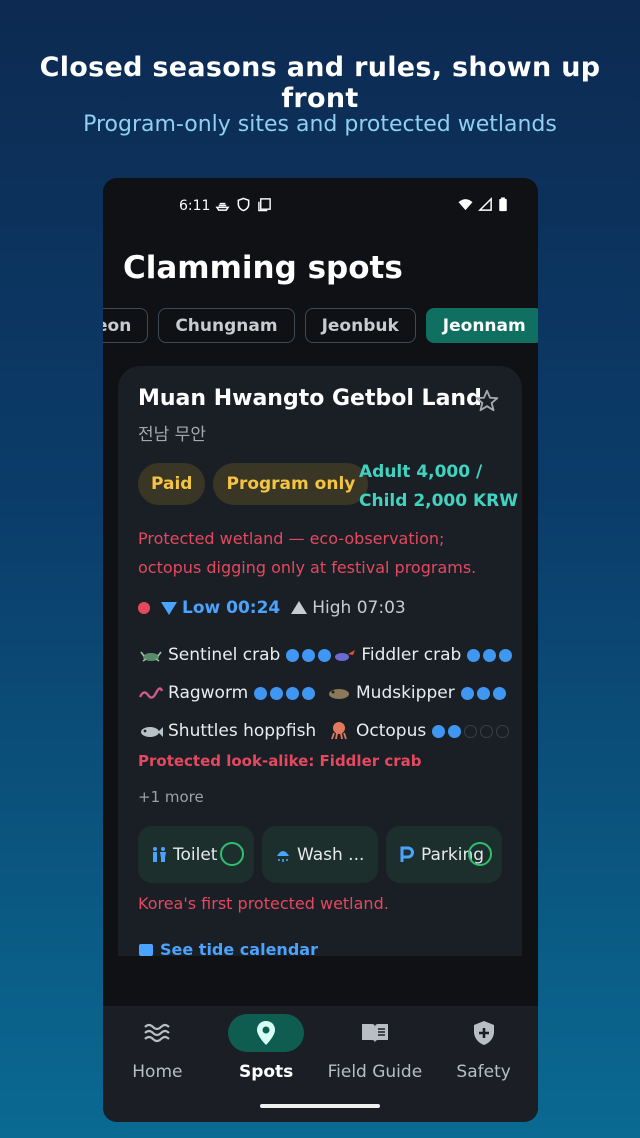 This screenshot has height=1138, width=640. I want to click on high-tide-icon, so click(299, 607).